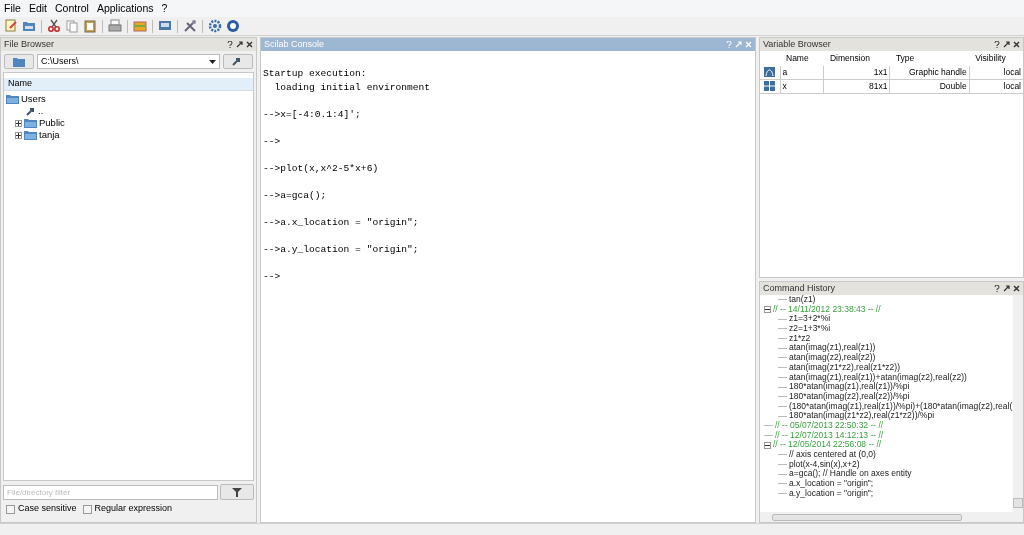 The height and width of the screenshot is (535, 1024). What do you see at coordinates (295, 195) in the screenshot?
I see `console-line: -->a=gca();` at bounding box center [295, 195].